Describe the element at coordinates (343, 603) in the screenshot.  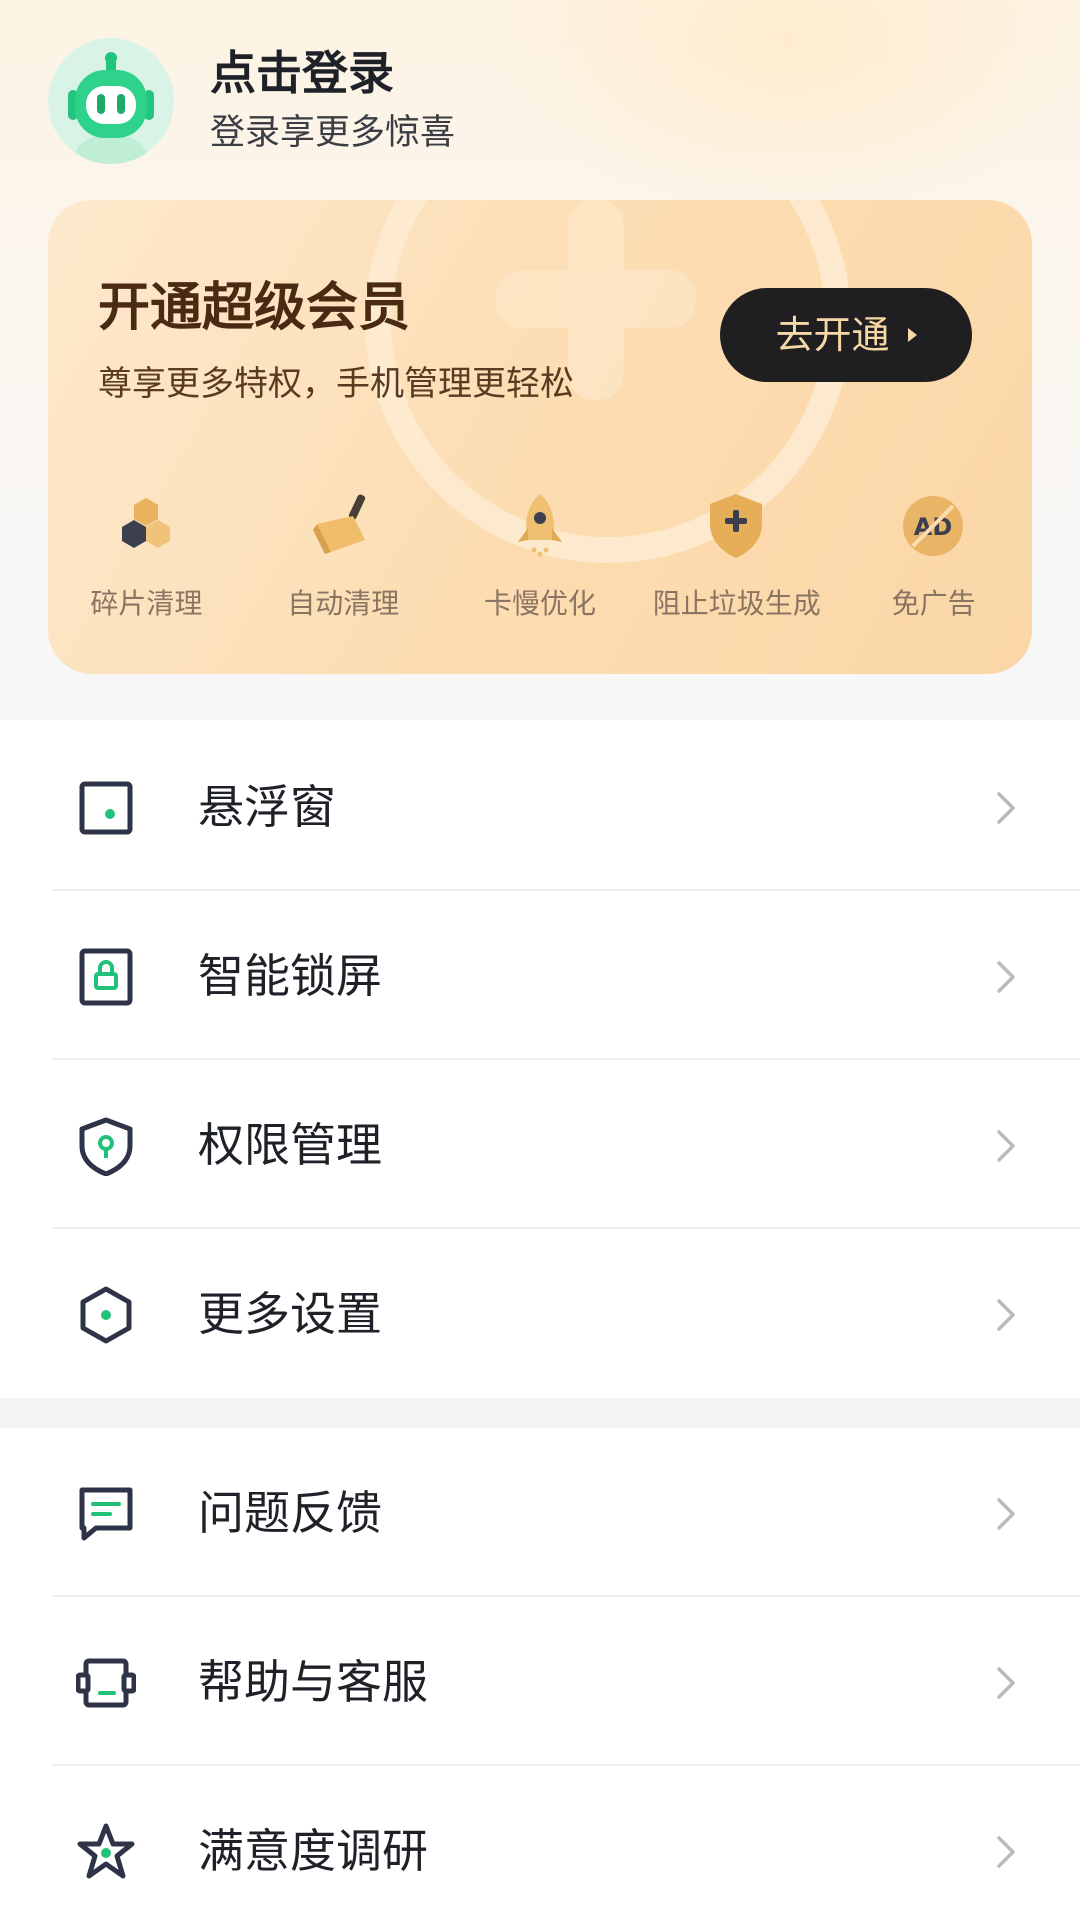
I see `benefit-label: 自动清理` at that location.